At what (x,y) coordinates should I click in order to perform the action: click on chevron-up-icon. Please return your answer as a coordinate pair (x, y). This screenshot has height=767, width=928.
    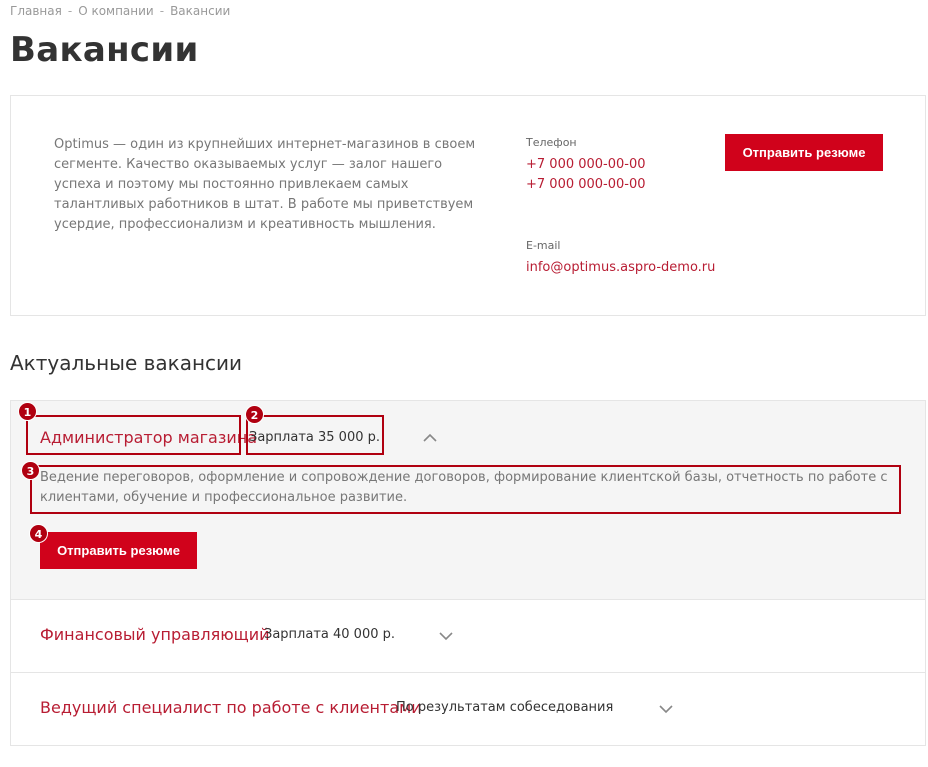
    Looking at the image, I should click on (430, 438).